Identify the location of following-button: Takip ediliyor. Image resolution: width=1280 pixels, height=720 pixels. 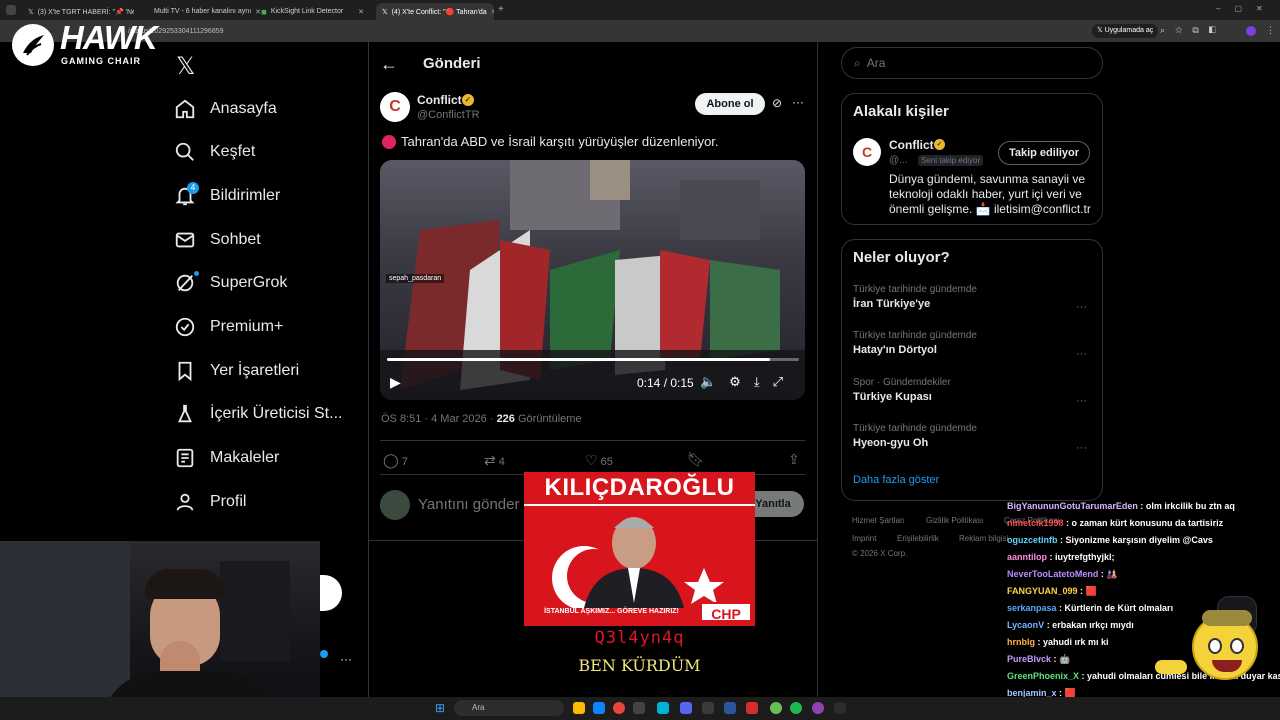
(1044, 153).